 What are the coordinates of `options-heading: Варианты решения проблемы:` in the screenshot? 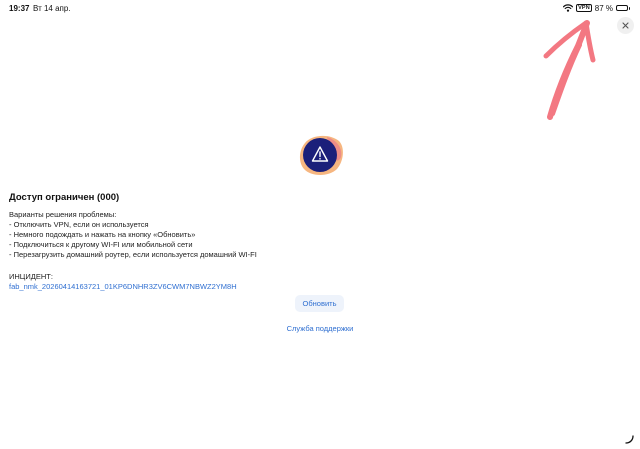 It's located at (63, 214).